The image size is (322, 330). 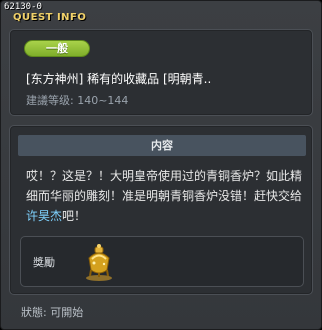 I want to click on quest-status: 狀態: 可開始, so click(x=52, y=312).